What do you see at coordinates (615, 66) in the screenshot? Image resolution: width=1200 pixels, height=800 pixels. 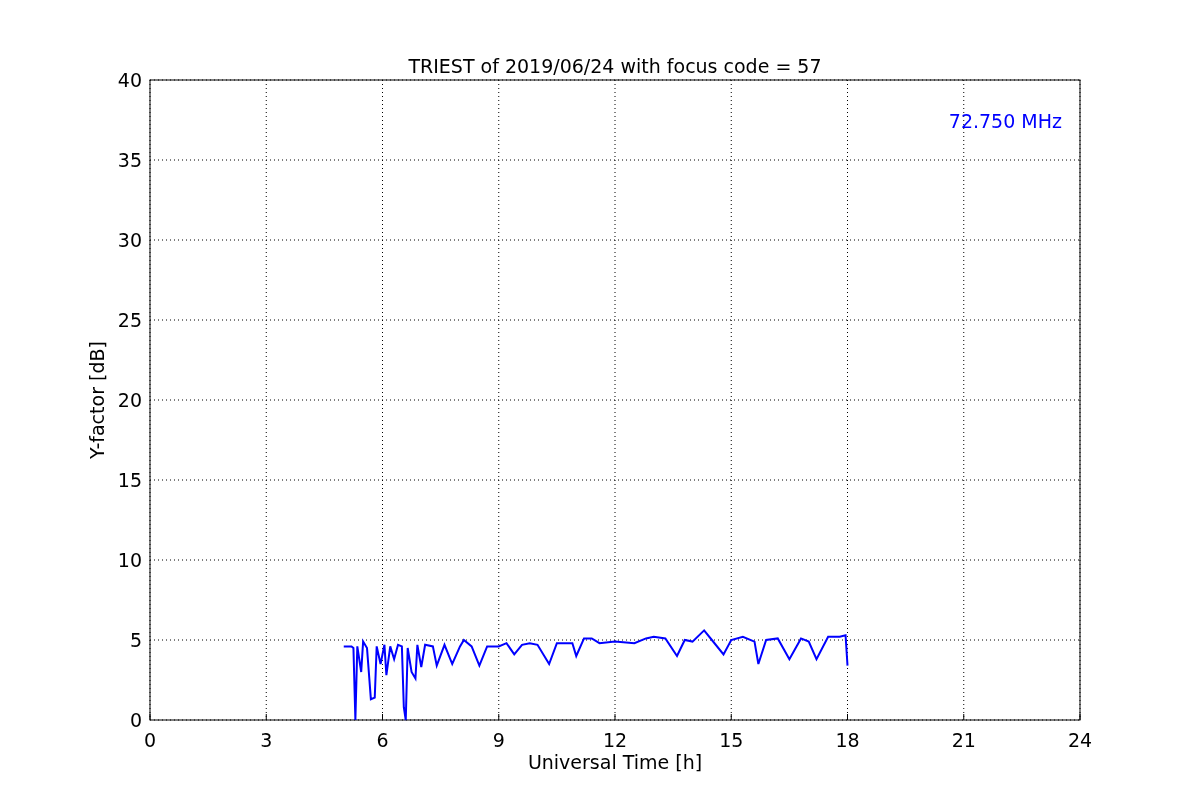 I see `chart-title: TRIEST of 2019/06/24 with focus code = 57` at bounding box center [615, 66].